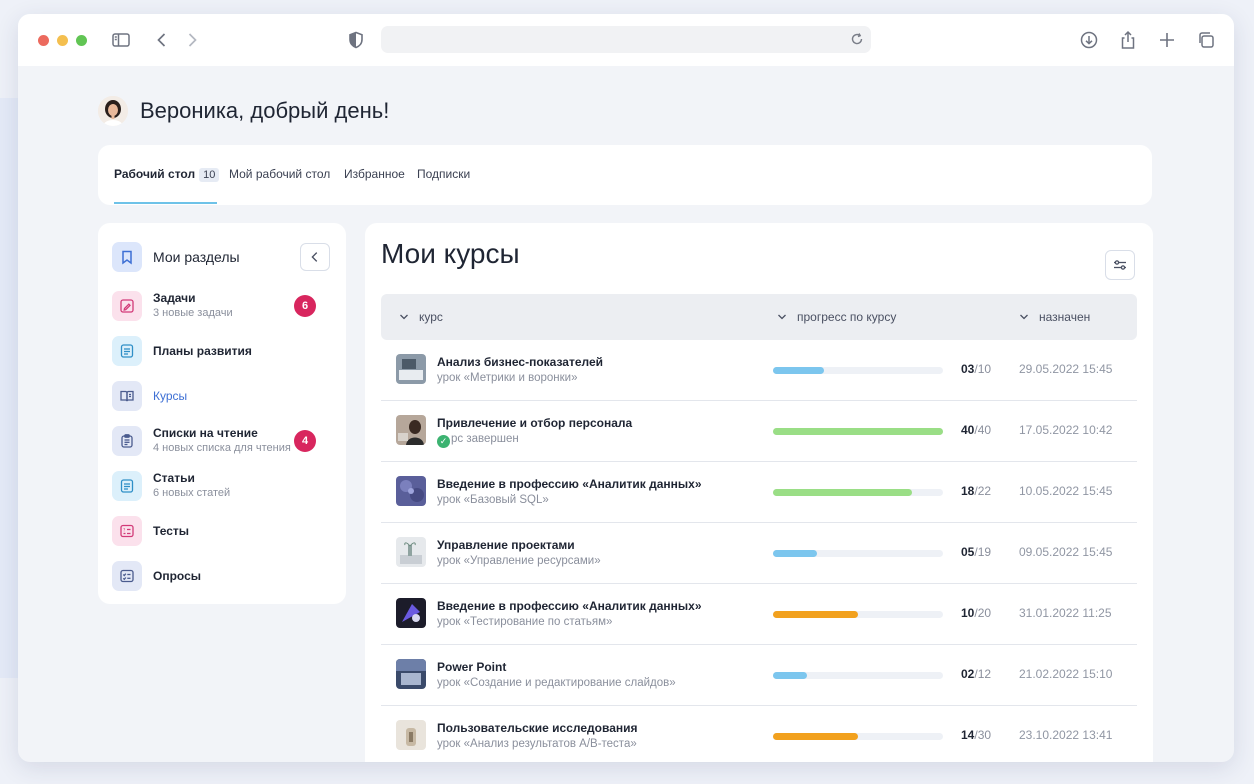 The width and height of the screenshot is (1254, 784). What do you see at coordinates (976, 674) in the screenshot?
I see `progress-count: 02/12` at bounding box center [976, 674].